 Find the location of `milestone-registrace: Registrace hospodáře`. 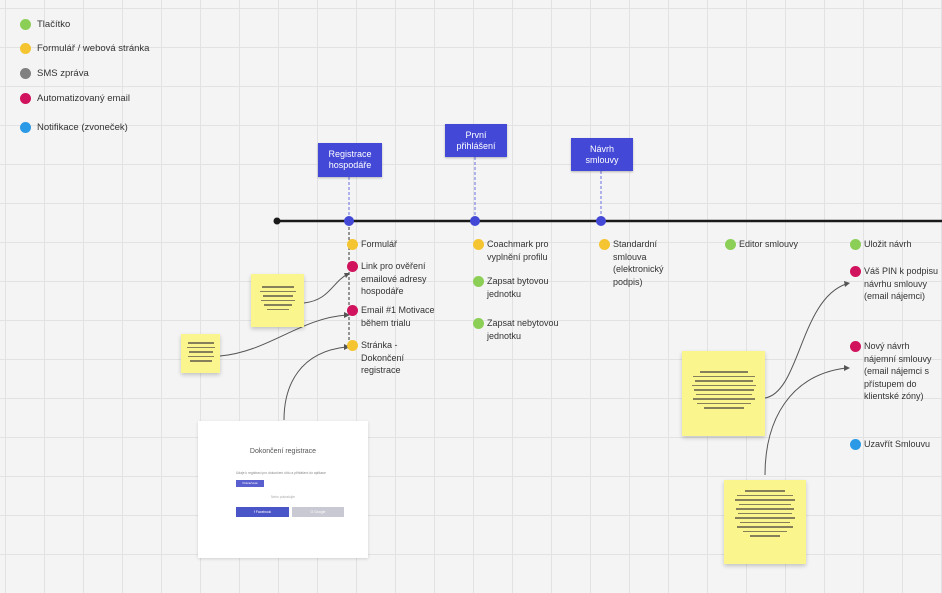

milestone-registrace: Registrace hospodáře is located at coordinates (350, 160).